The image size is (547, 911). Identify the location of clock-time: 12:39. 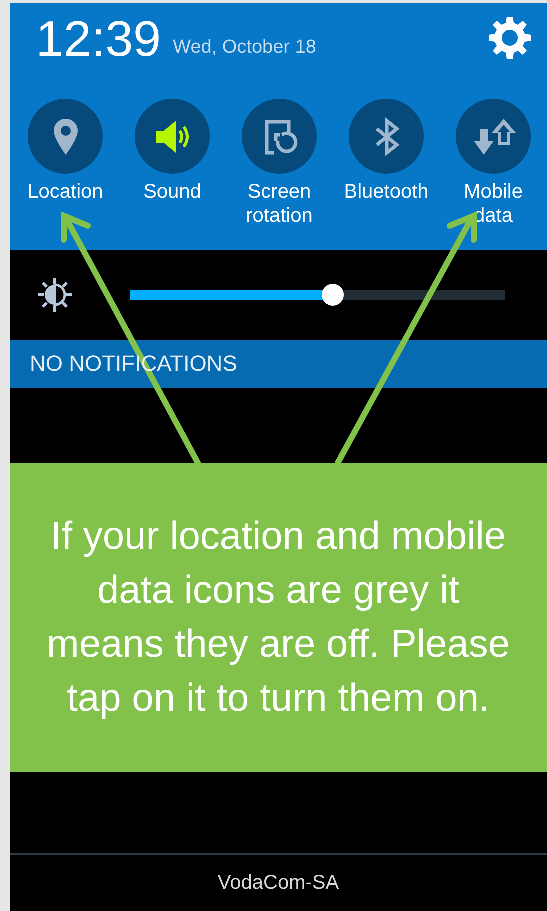
(99, 39).